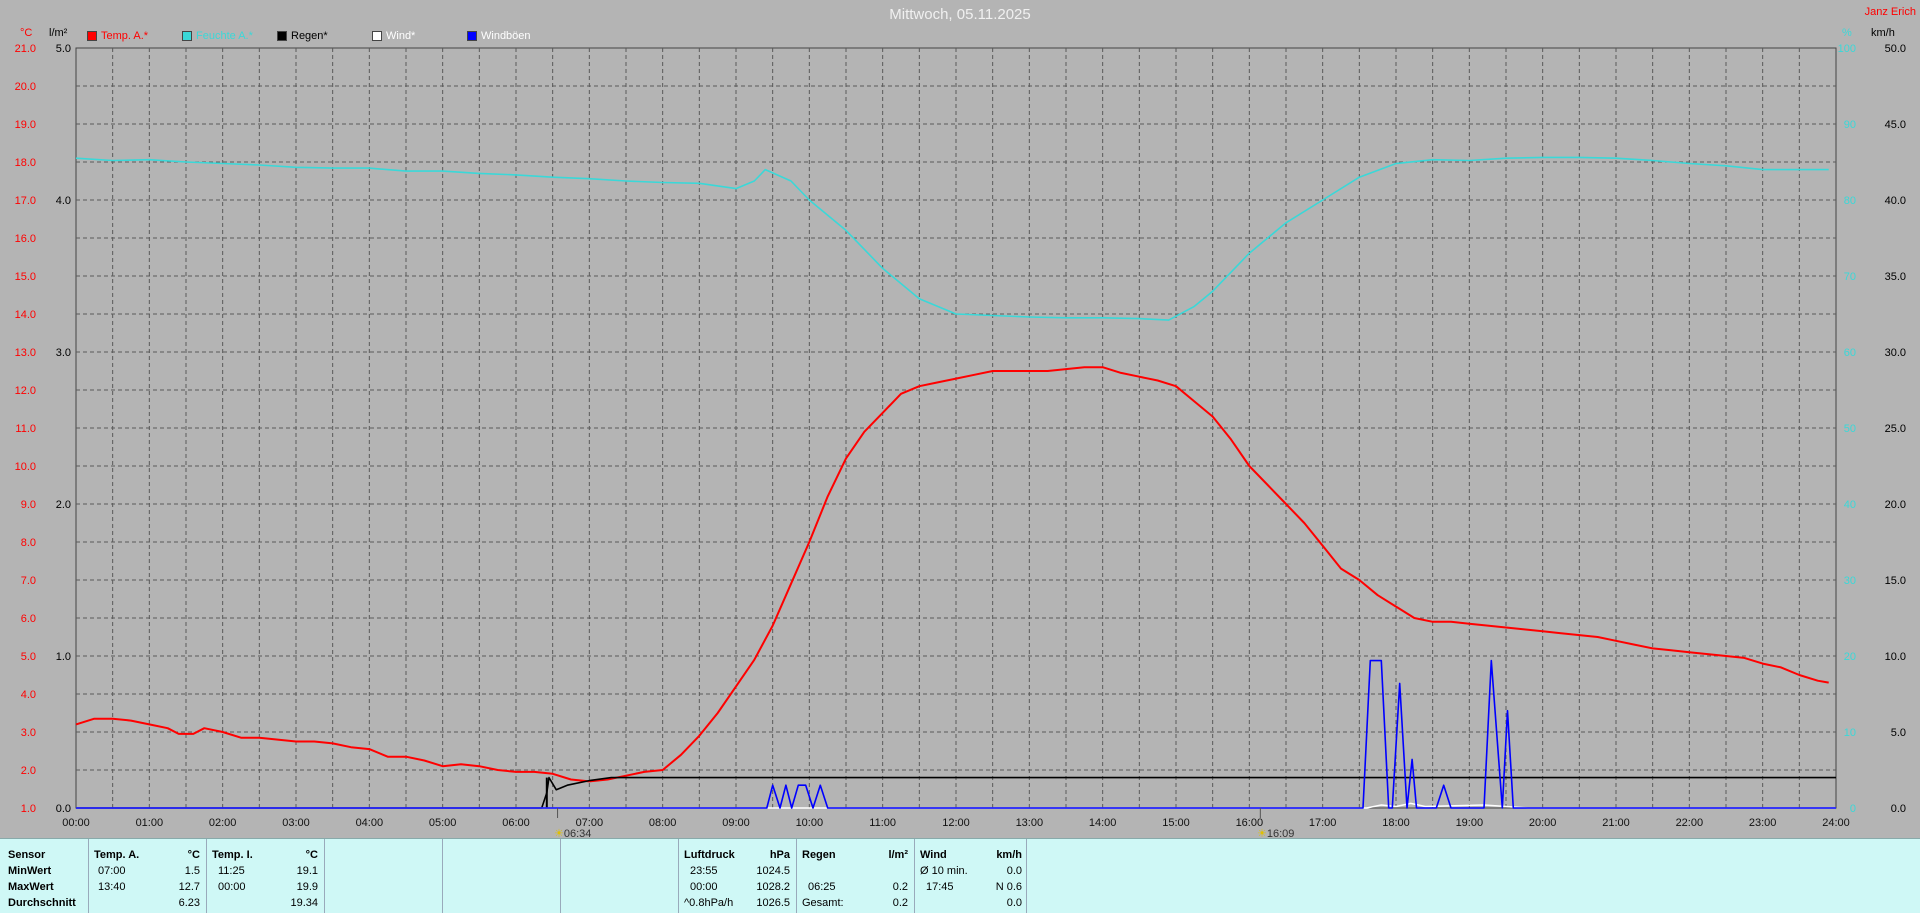  What do you see at coordinates (25, 277) in the screenshot?
I see `temp-axis-tick-label: 15.0` at bounding box center [25, 277].